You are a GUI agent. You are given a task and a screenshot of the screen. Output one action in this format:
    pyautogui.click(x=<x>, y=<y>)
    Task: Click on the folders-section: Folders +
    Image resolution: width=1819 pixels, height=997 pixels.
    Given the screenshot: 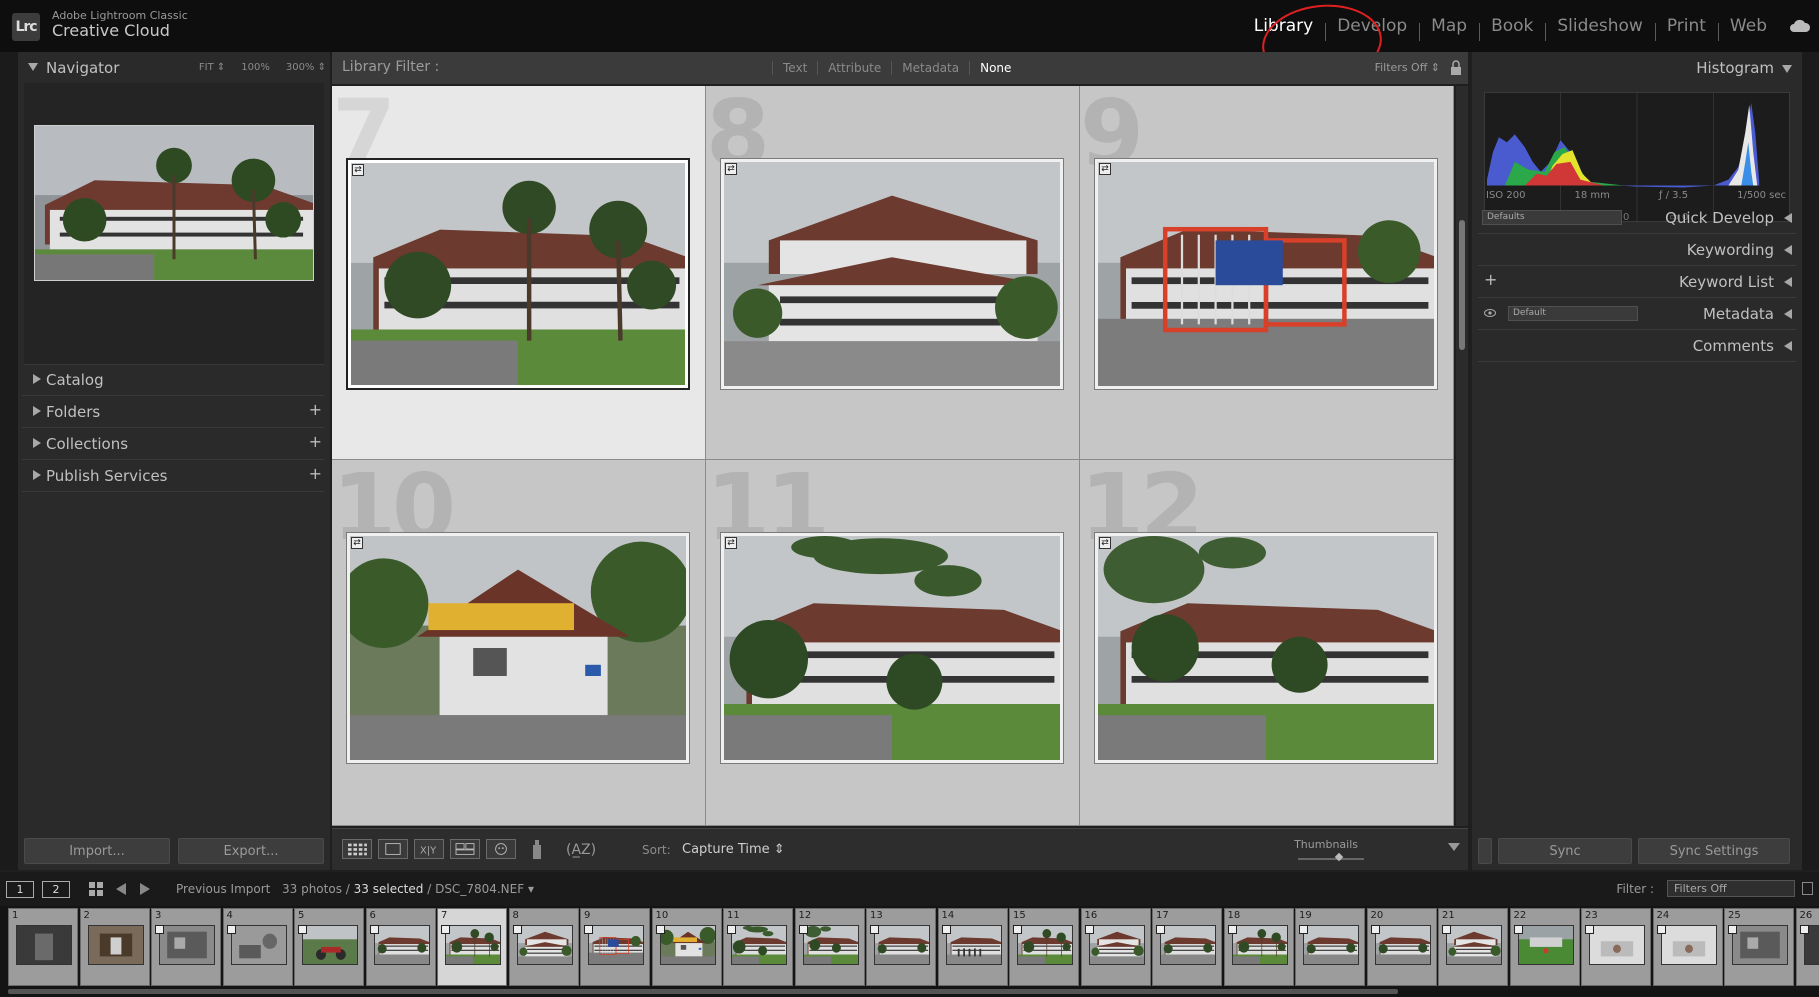 What is the action you would take?
    pyautogui.click(x=173, y=412)
    